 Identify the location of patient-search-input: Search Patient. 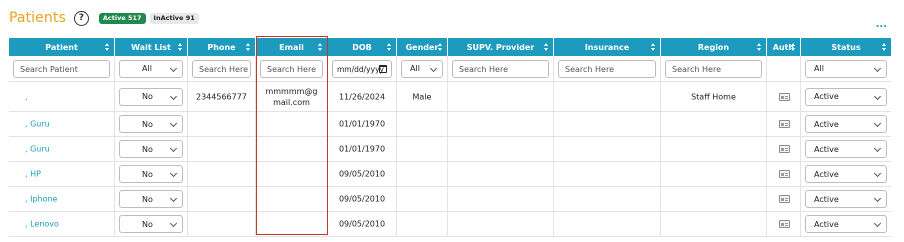
(61, 69).